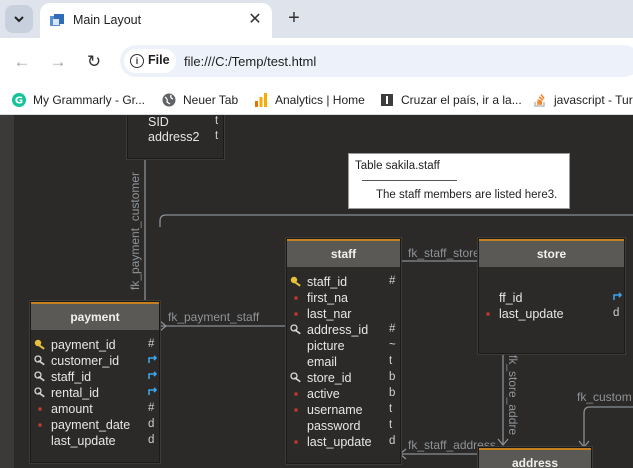 Image resolution: width=633 pixels, height=468 pixels. What do you see at coordinates (327, 298) in the screenshot?
I see `field-name: first_na` at bounding box center [327, 298].